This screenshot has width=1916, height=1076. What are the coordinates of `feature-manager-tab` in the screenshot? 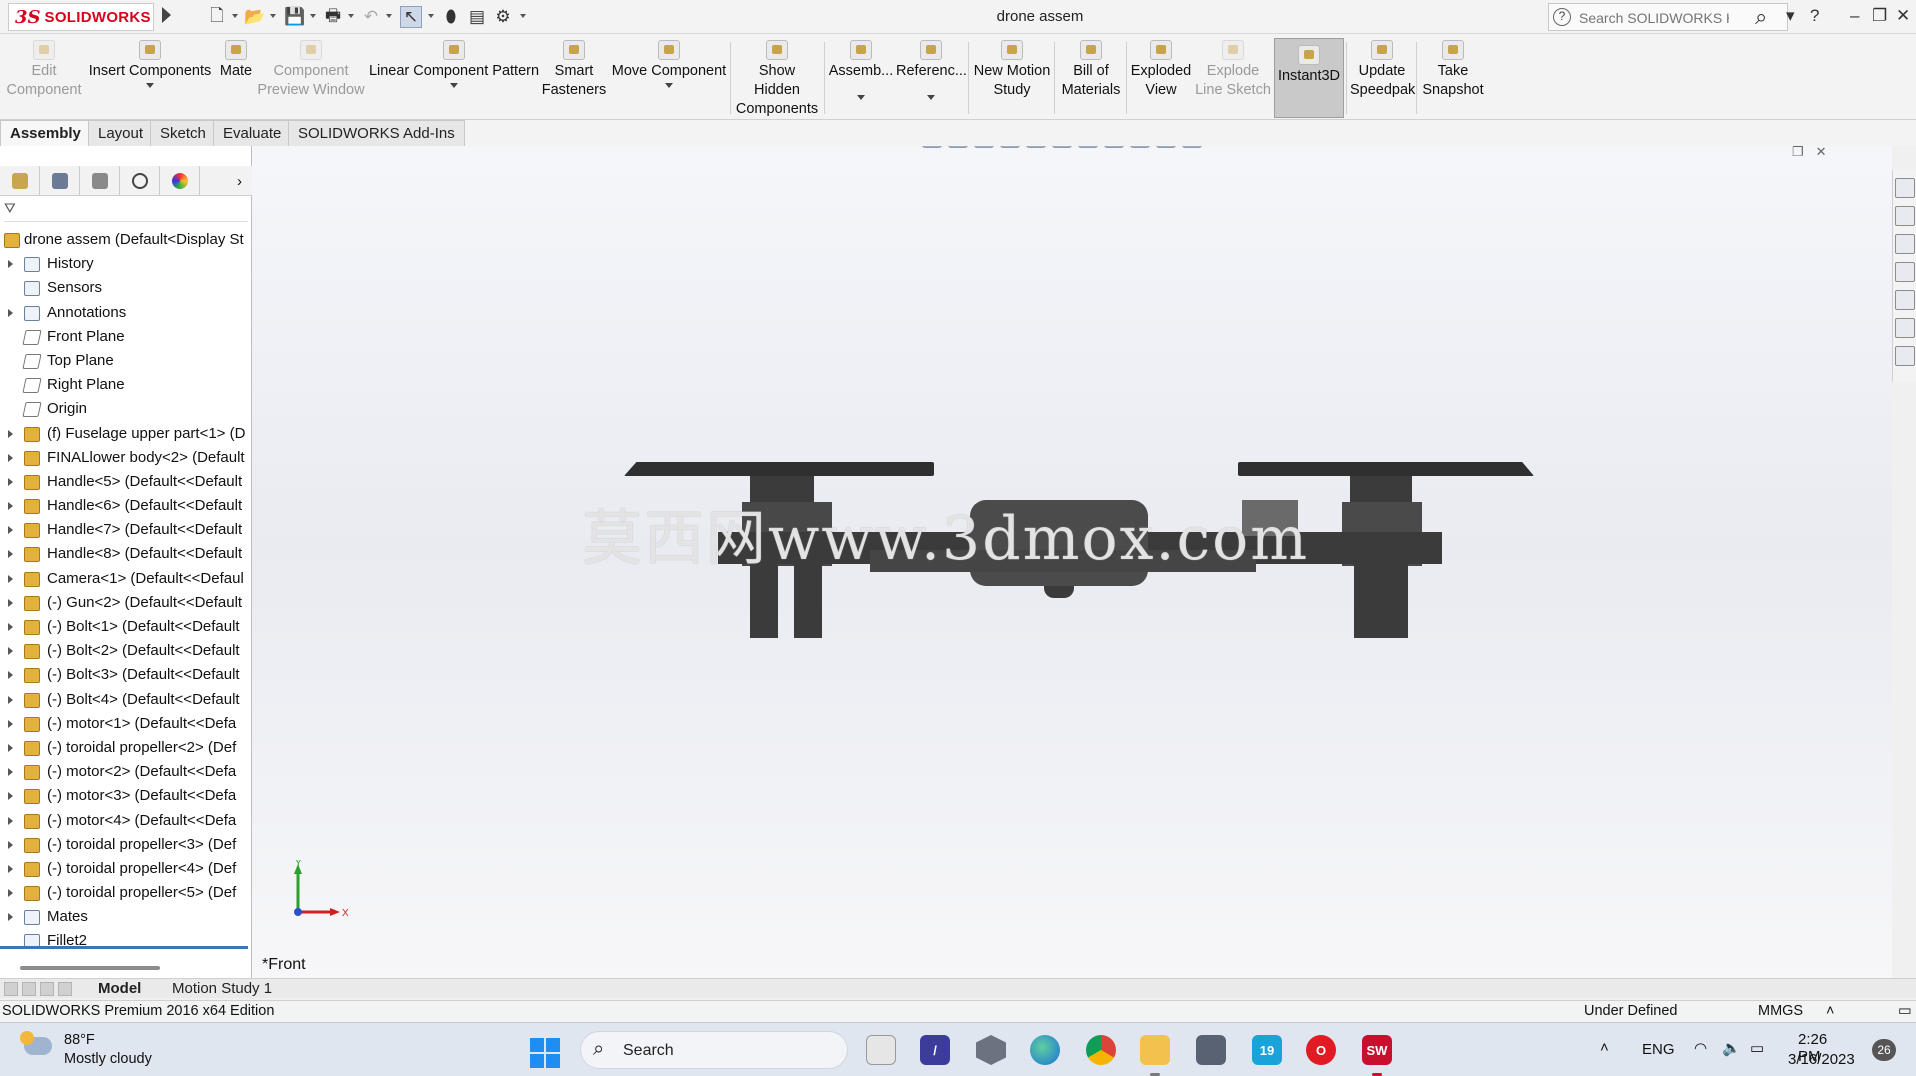 It's located at (20, 181).